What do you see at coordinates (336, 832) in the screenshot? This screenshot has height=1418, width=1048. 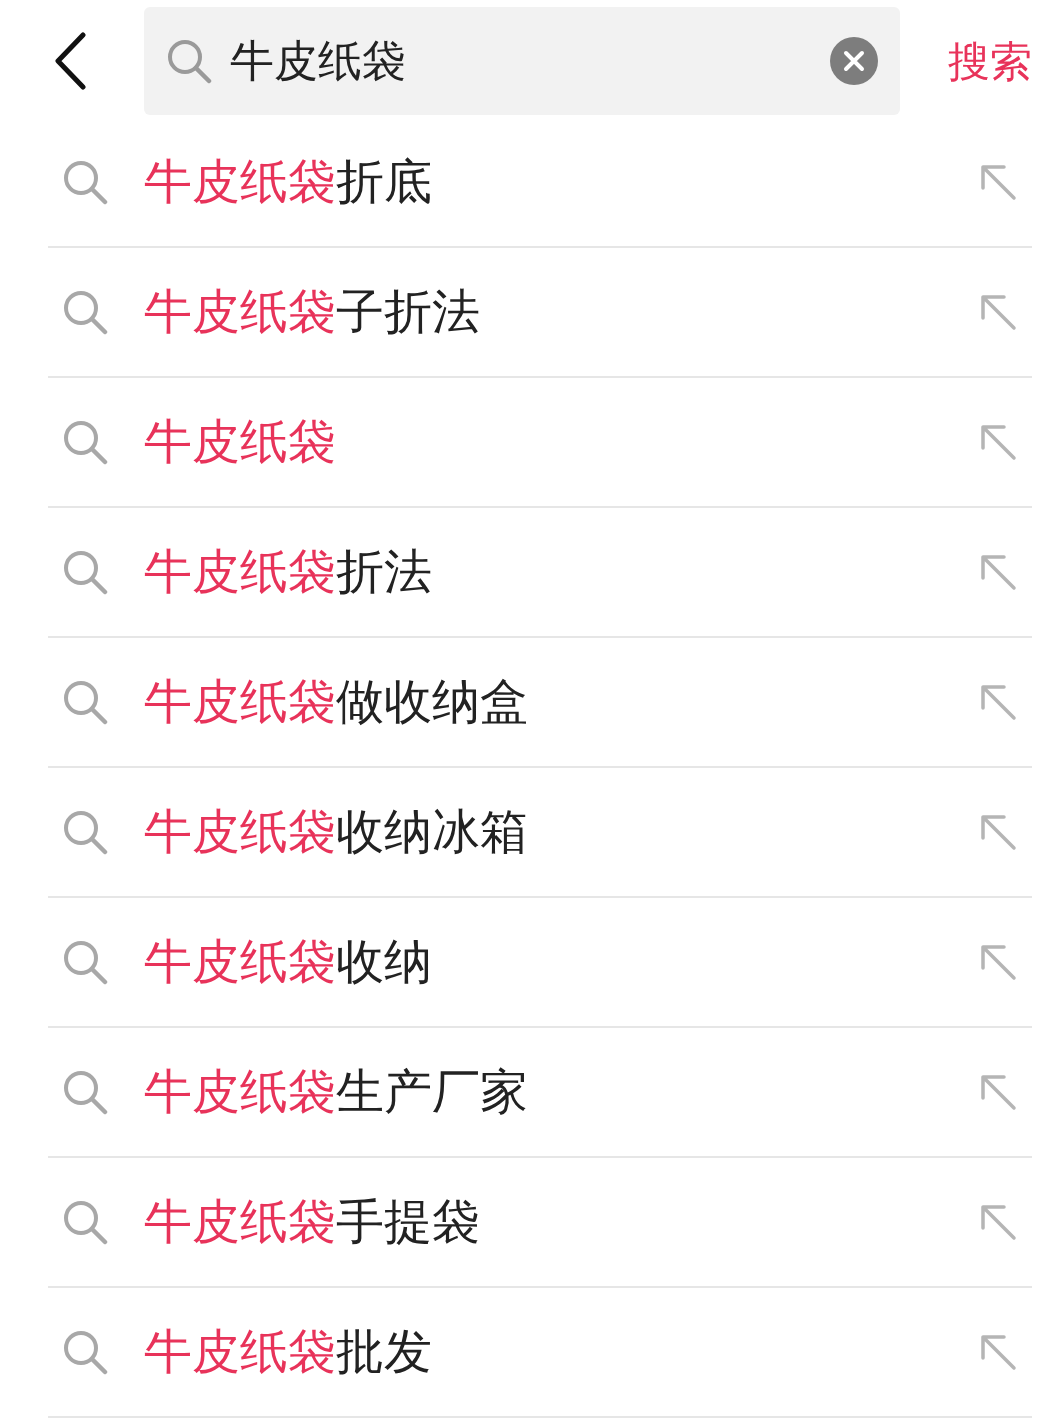 I see `suggestion-text: 牛皮纸袋收纳冰箱` at bounding box center [336, 832].